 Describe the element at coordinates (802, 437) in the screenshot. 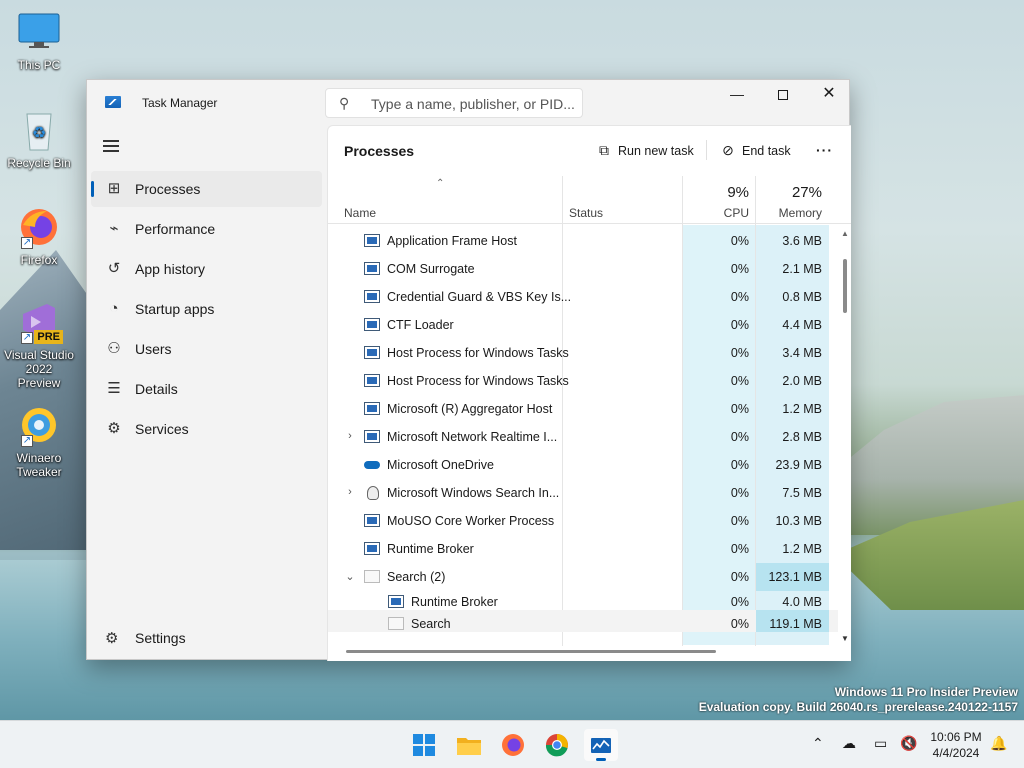

I see `process-memory: 2.8 MB` at that location.